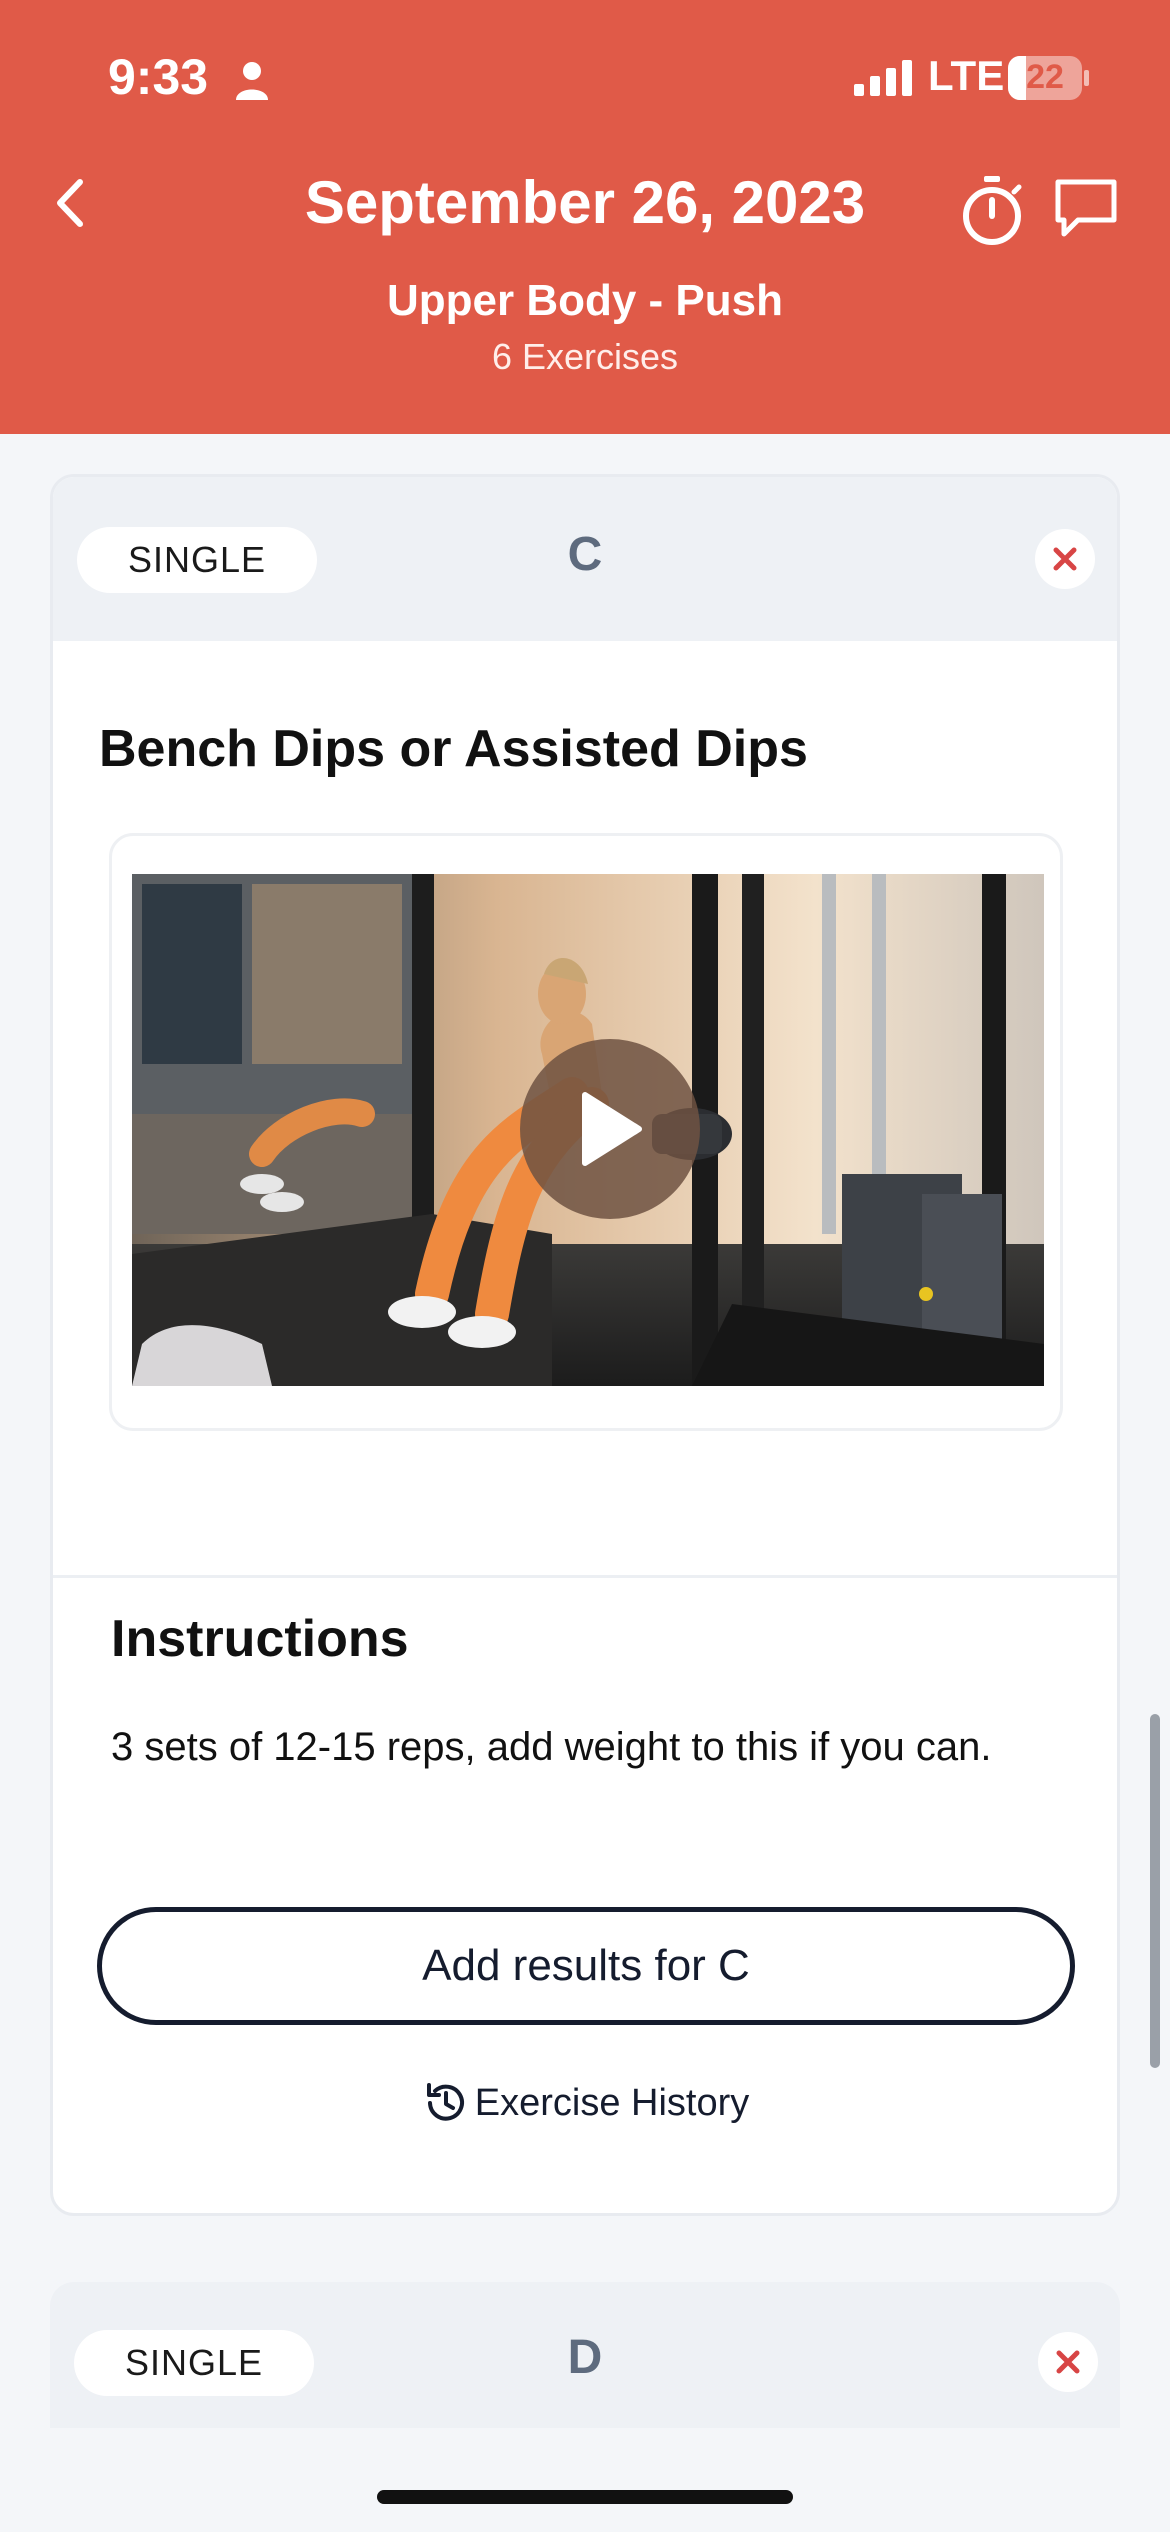 This screenshot has width=1170, height=2532. I want to click on exercise-letter: D, so click(585, 2357).